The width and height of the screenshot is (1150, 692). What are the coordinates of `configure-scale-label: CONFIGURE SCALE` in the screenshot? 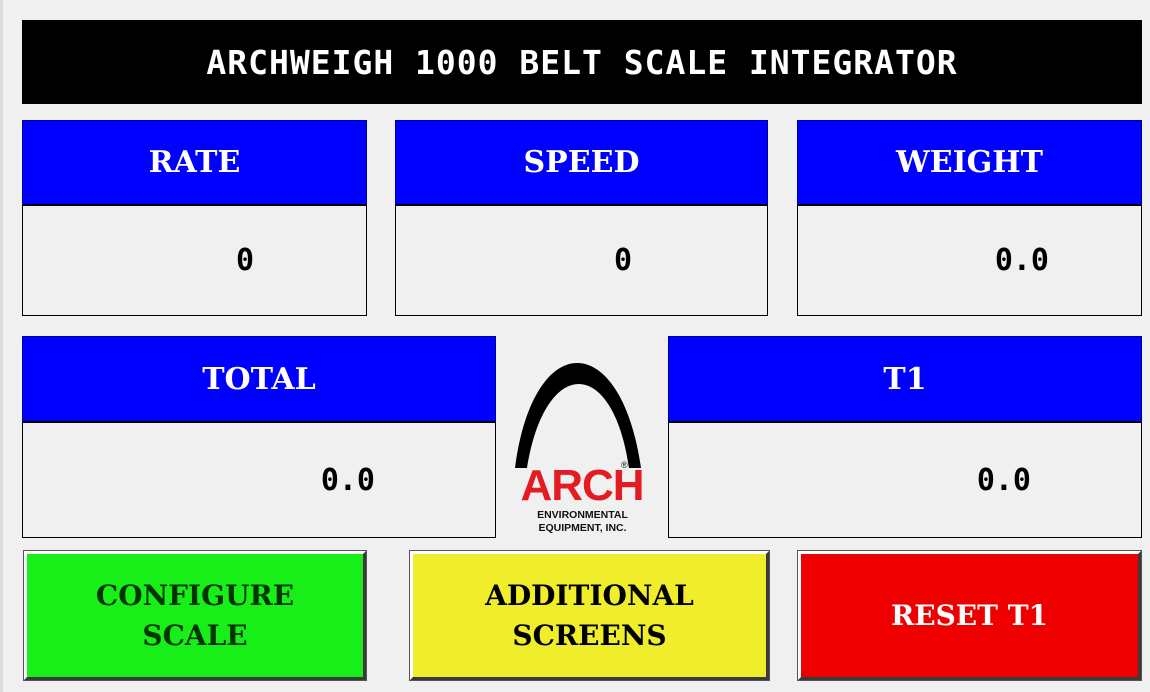 It's located at (195, 615).